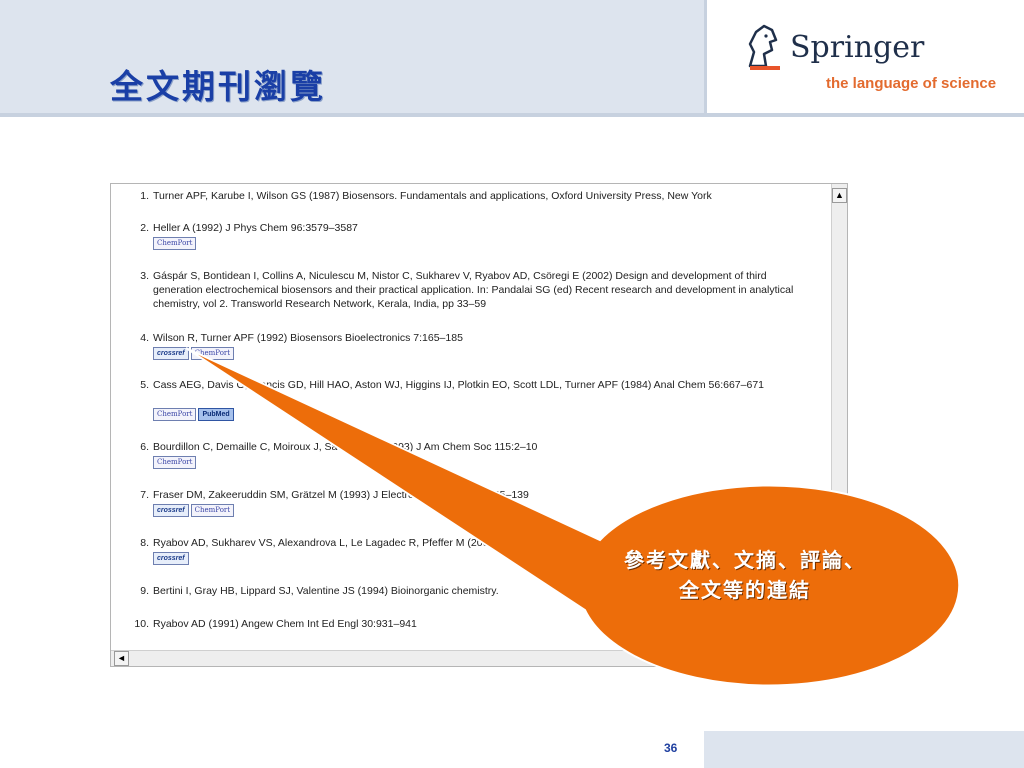  What do you see at coordinates (144, 495) in the screenshot?
I see `reference-number: 7.` at bounding box center [144, 495].